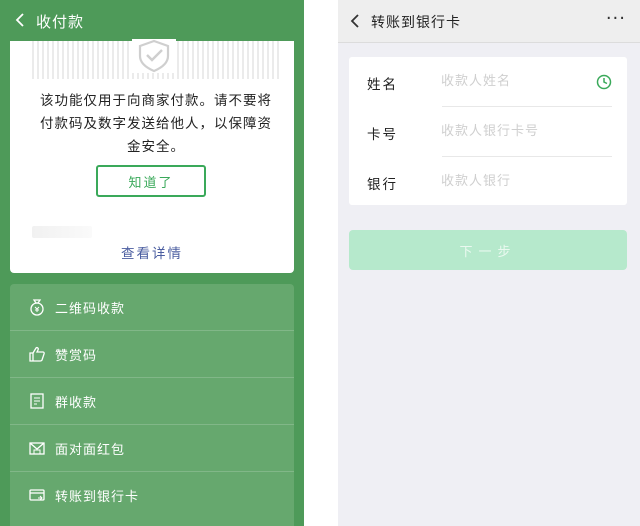 The width and height of the screenshot is (640, 526). What do you see at coordinates (416, 23) in the screenshot?
I see `page-title: 转账到银行卡` at bounding box center [416, 23].